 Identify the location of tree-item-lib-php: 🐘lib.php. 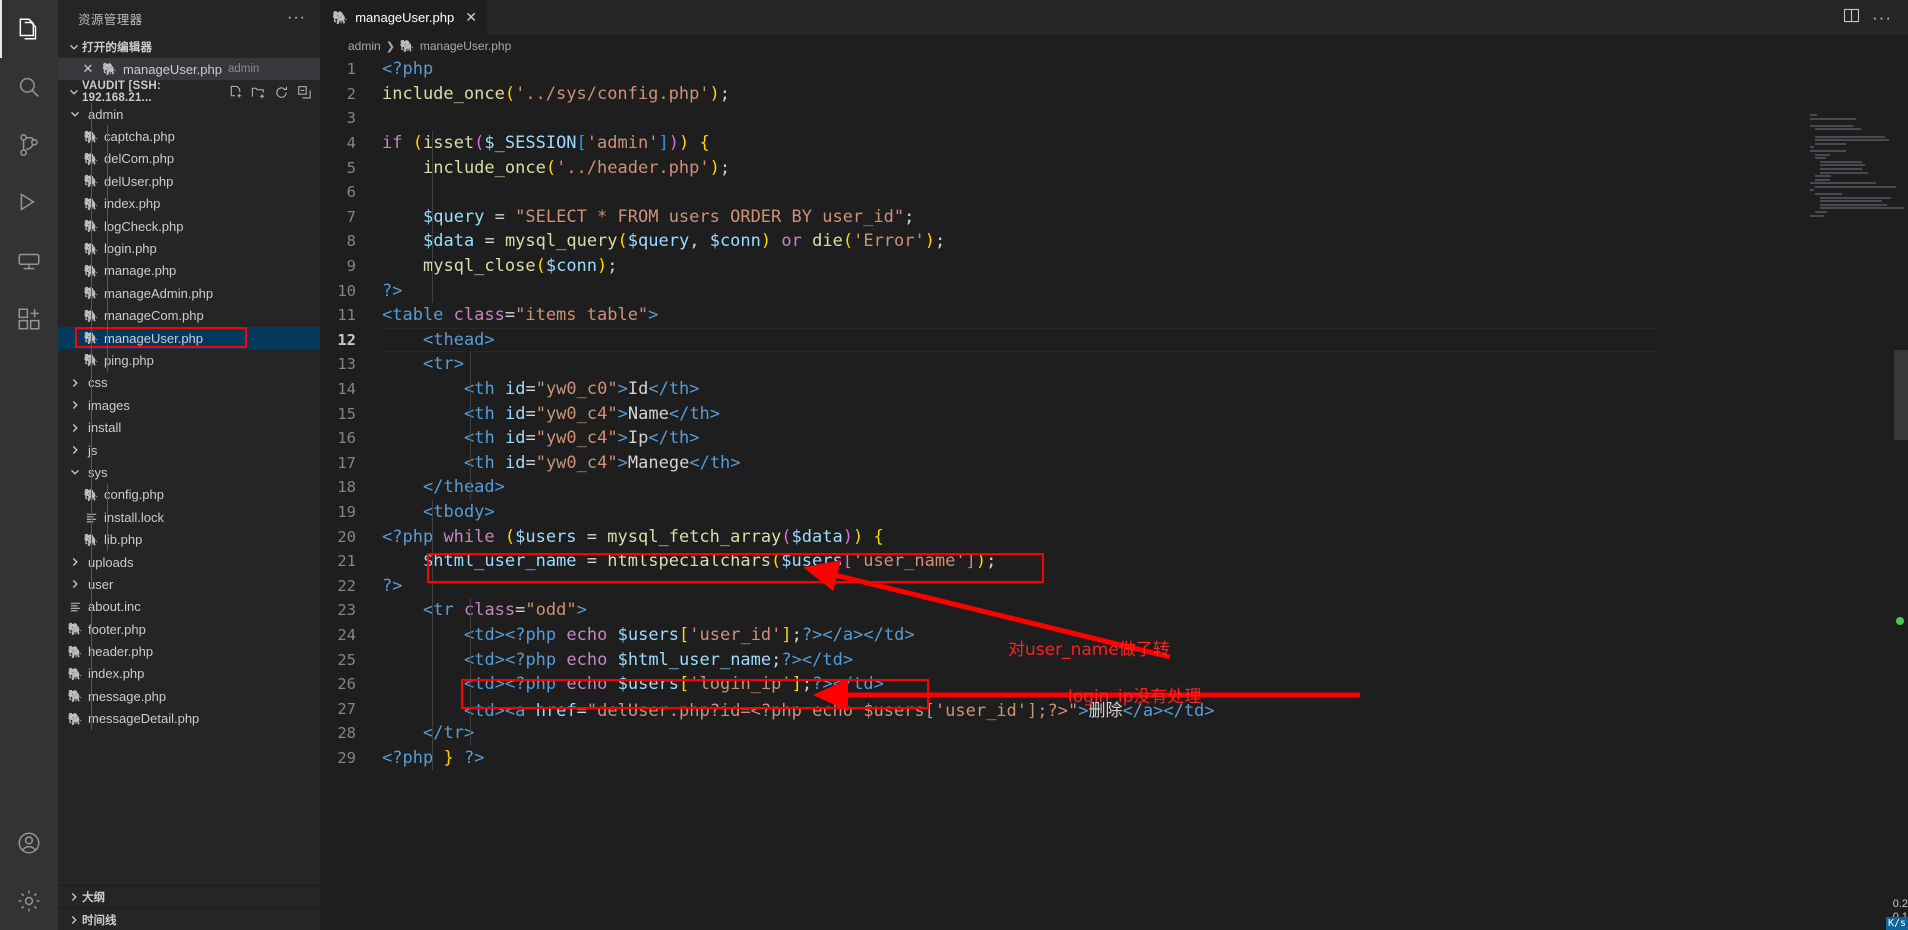
(189, 539).